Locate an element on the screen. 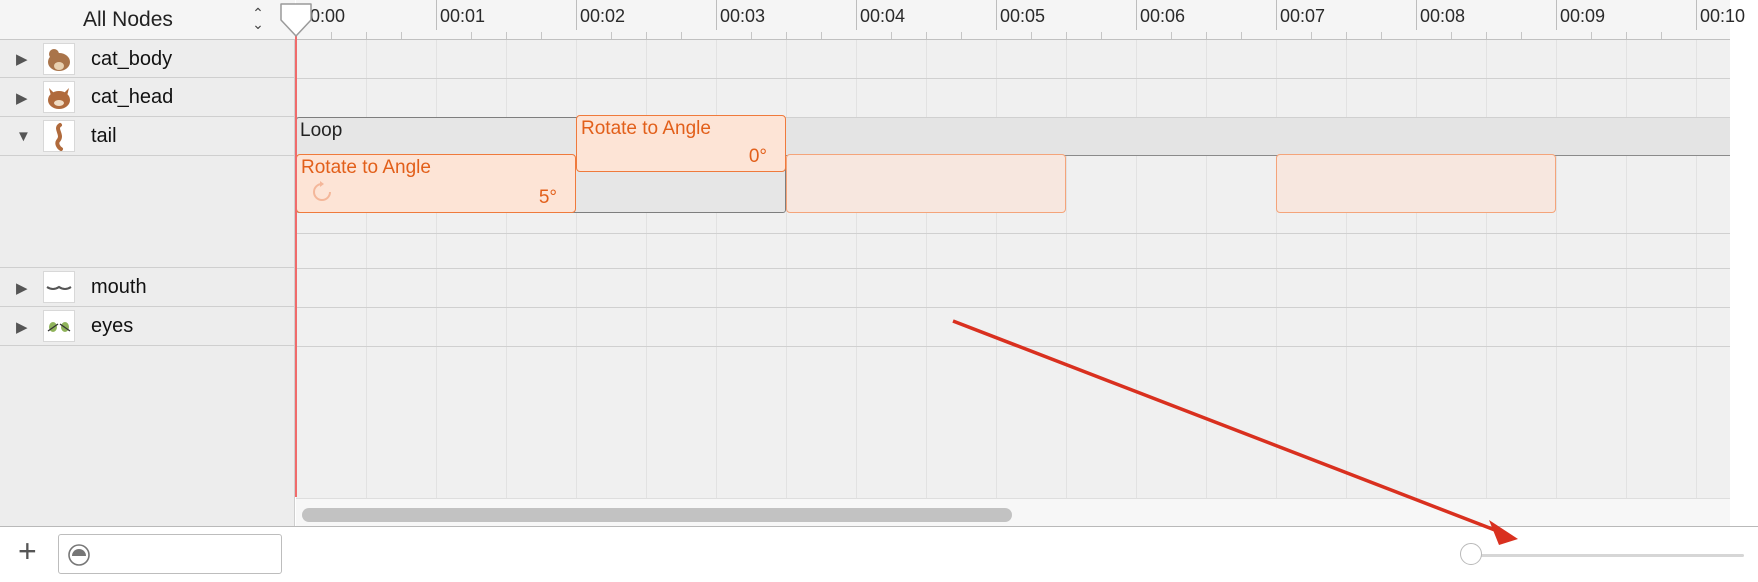 This screenshot has height=582, width=1758. horizontal-scrollbar is located at coordinates (1013, 512).